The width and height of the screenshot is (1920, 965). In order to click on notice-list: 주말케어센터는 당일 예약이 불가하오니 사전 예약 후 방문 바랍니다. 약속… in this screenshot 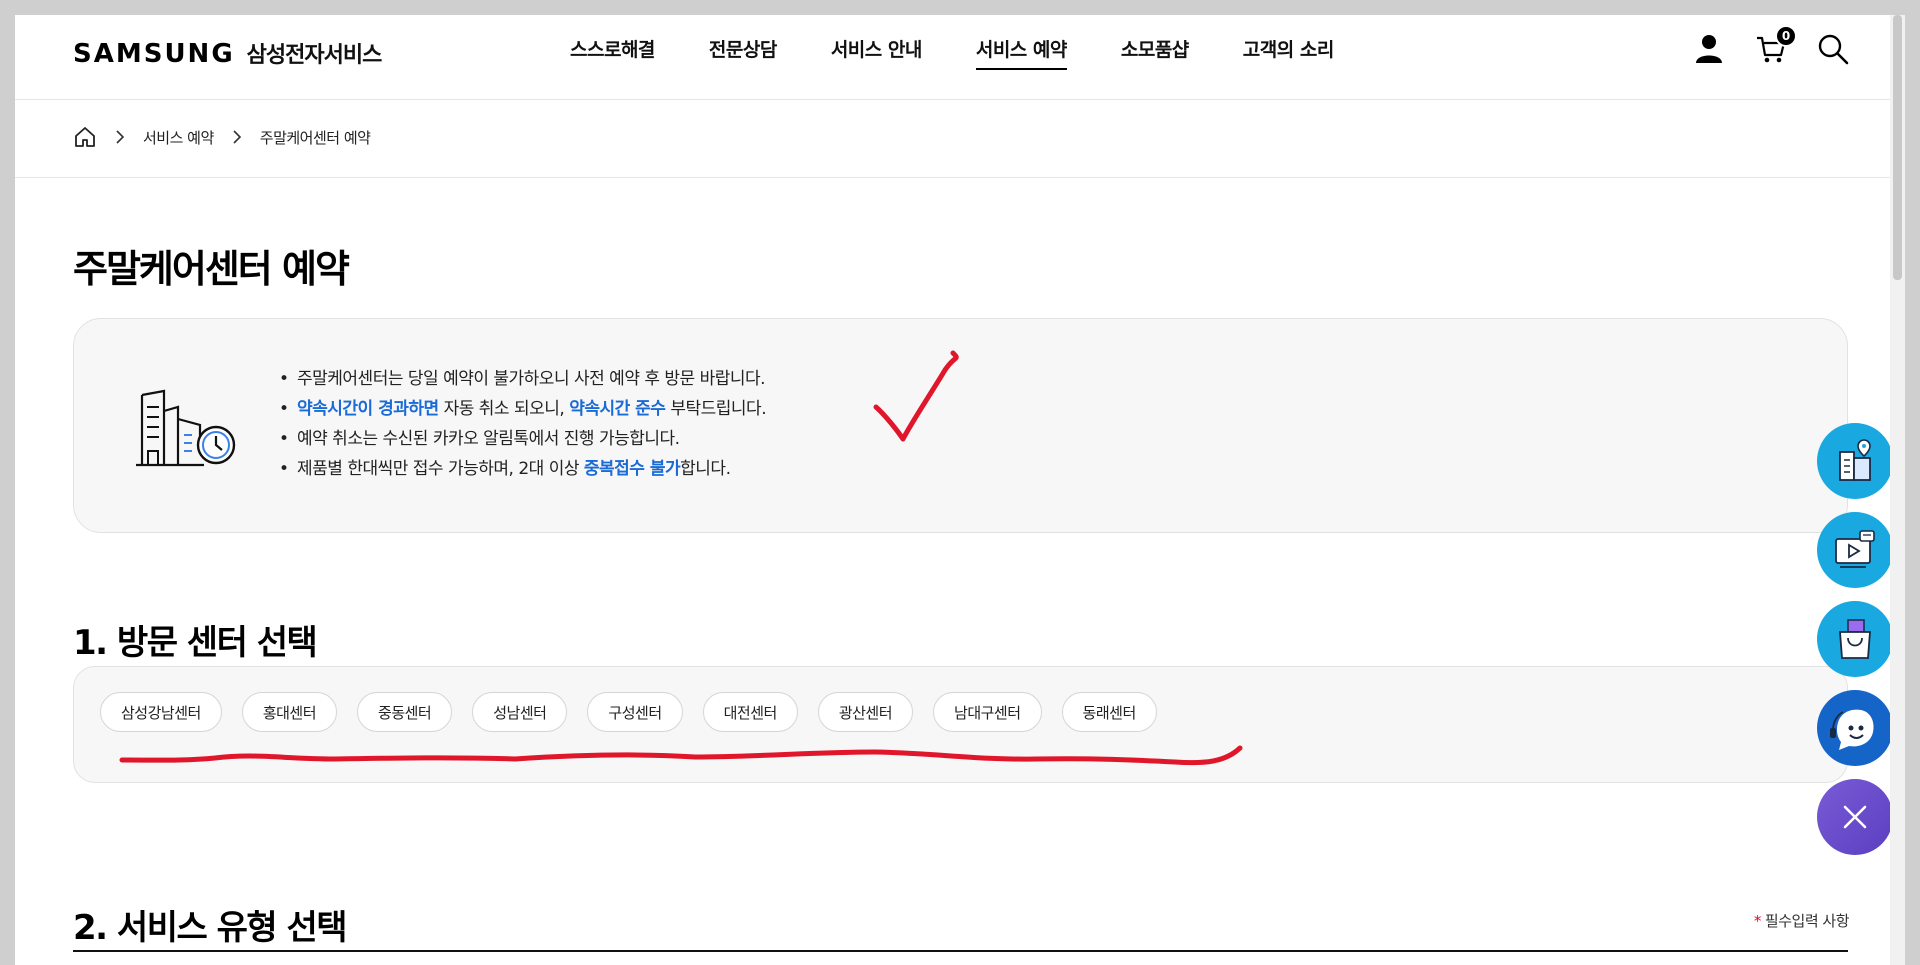, I will do `click(523, 424)`.